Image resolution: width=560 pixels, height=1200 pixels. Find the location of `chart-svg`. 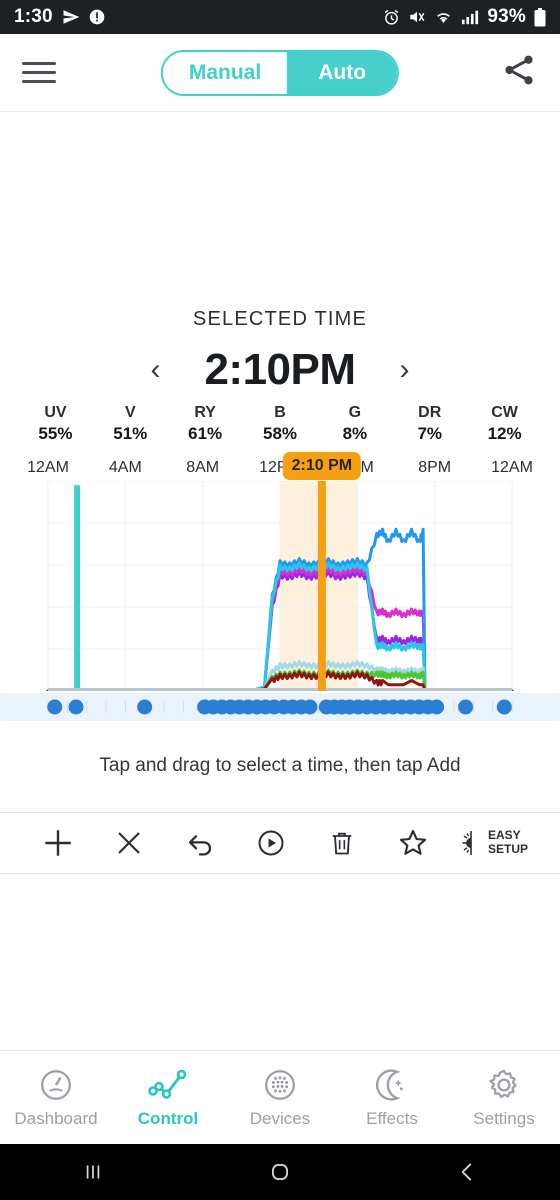

chart-svg is located at coordinates (280, 586).